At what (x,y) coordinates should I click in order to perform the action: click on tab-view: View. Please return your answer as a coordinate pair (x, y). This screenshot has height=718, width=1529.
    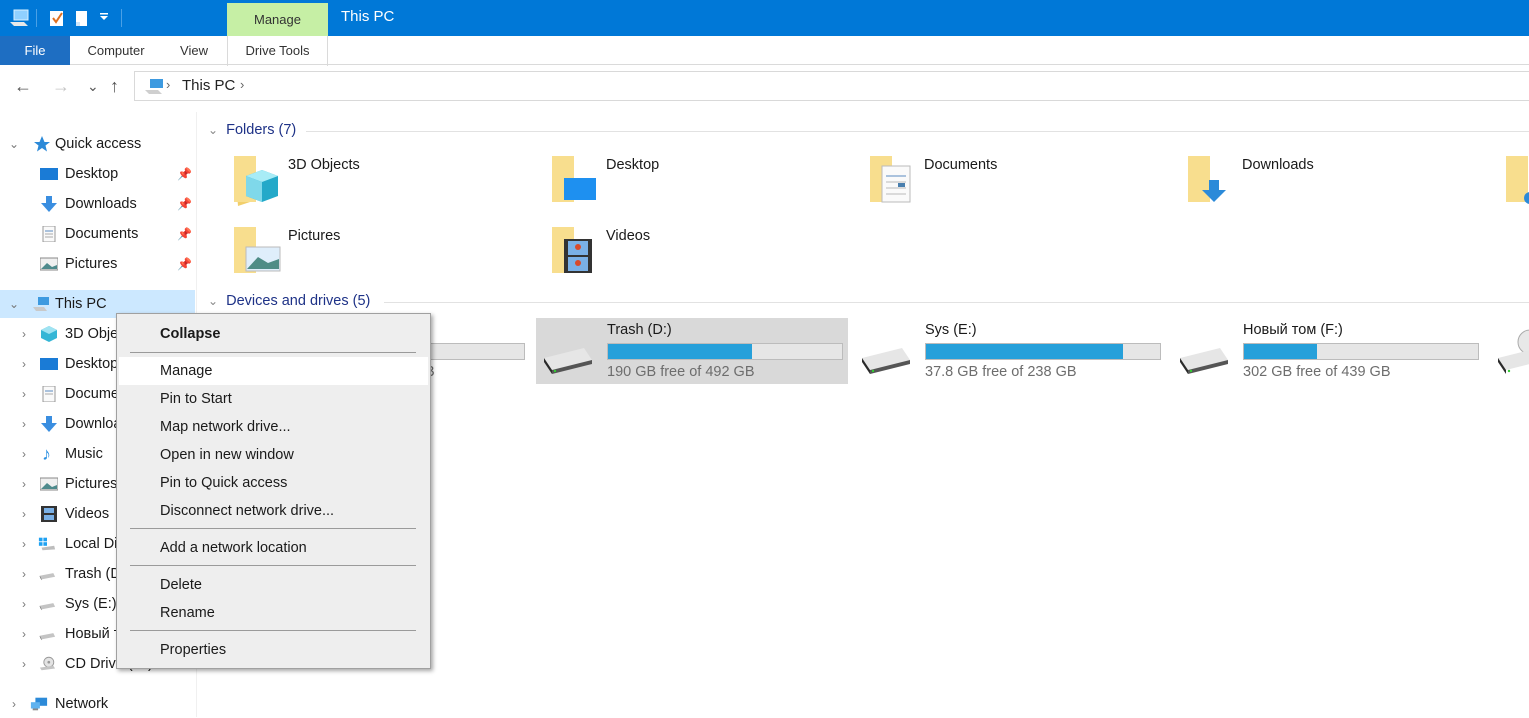
    Looking at the image, I should click on (194, 50).